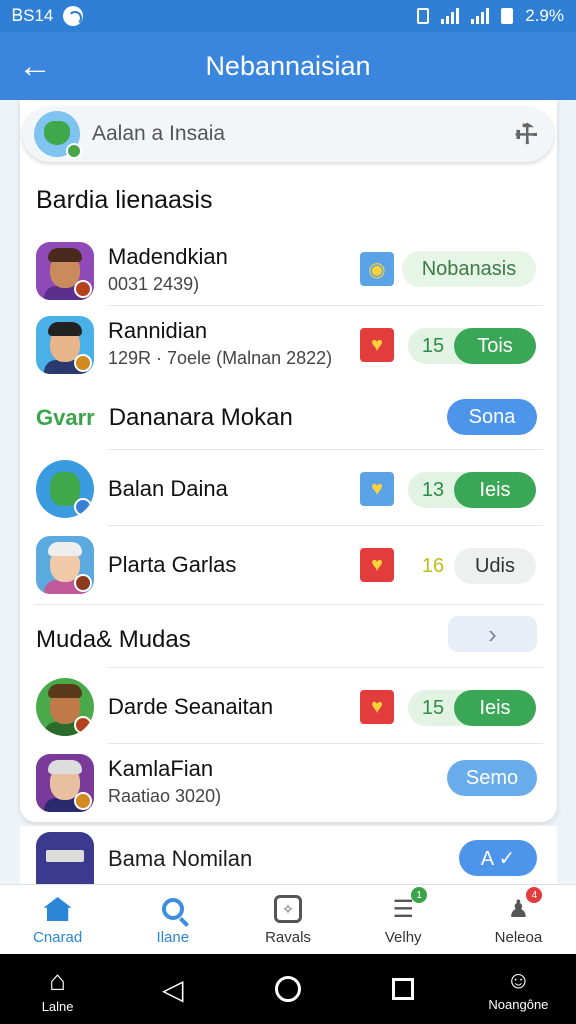  What do you see at coordinates (172, 564) in the screenshot?
I see `item-name: Plarta Garlas` at bounding box center [172, 564].